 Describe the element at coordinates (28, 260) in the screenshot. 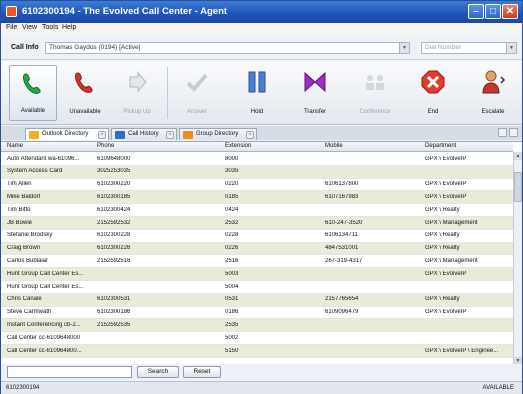

I see `cell-name: Carlos Bublaiar` at that location.